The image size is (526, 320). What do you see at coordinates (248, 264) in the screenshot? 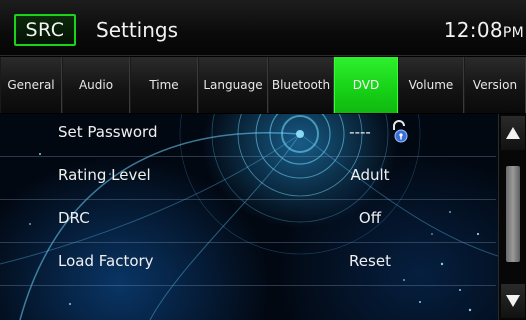
I see `setting-row-load-factory: Load Factory Reset` at bounding box center [248, 264].